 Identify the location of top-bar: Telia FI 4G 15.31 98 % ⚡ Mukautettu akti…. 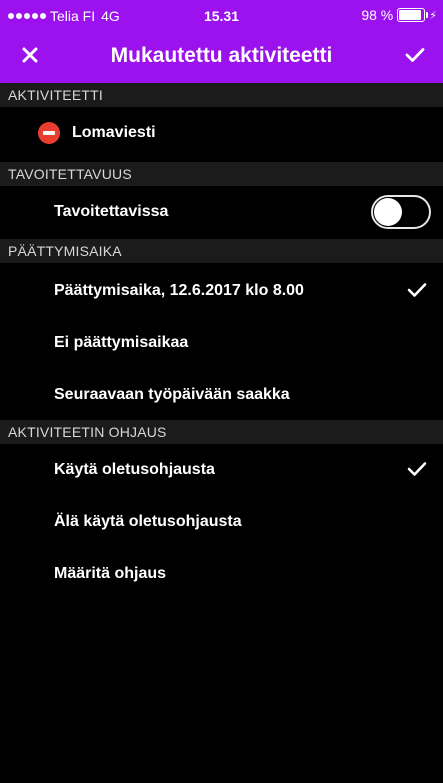
(221, 41).